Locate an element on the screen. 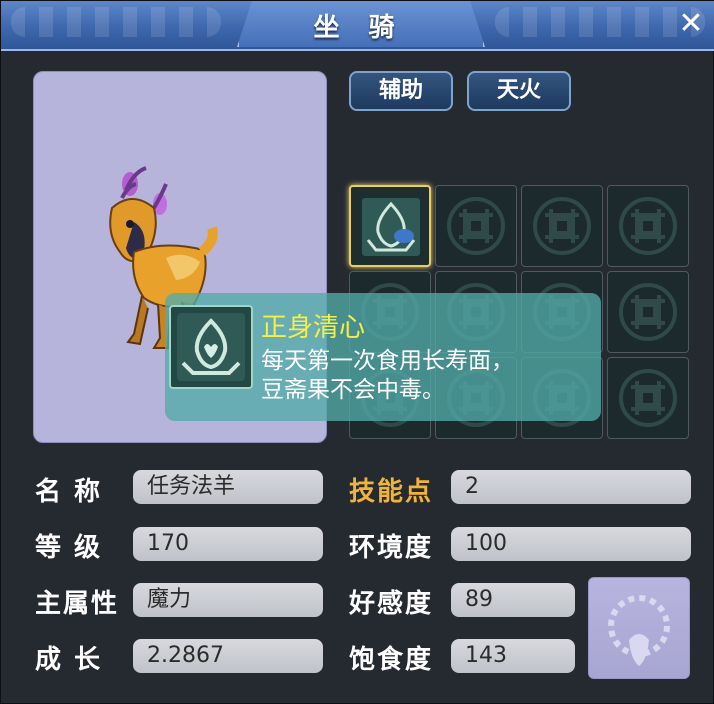  close-icon: ✕ is located at coordinates (691, 23).